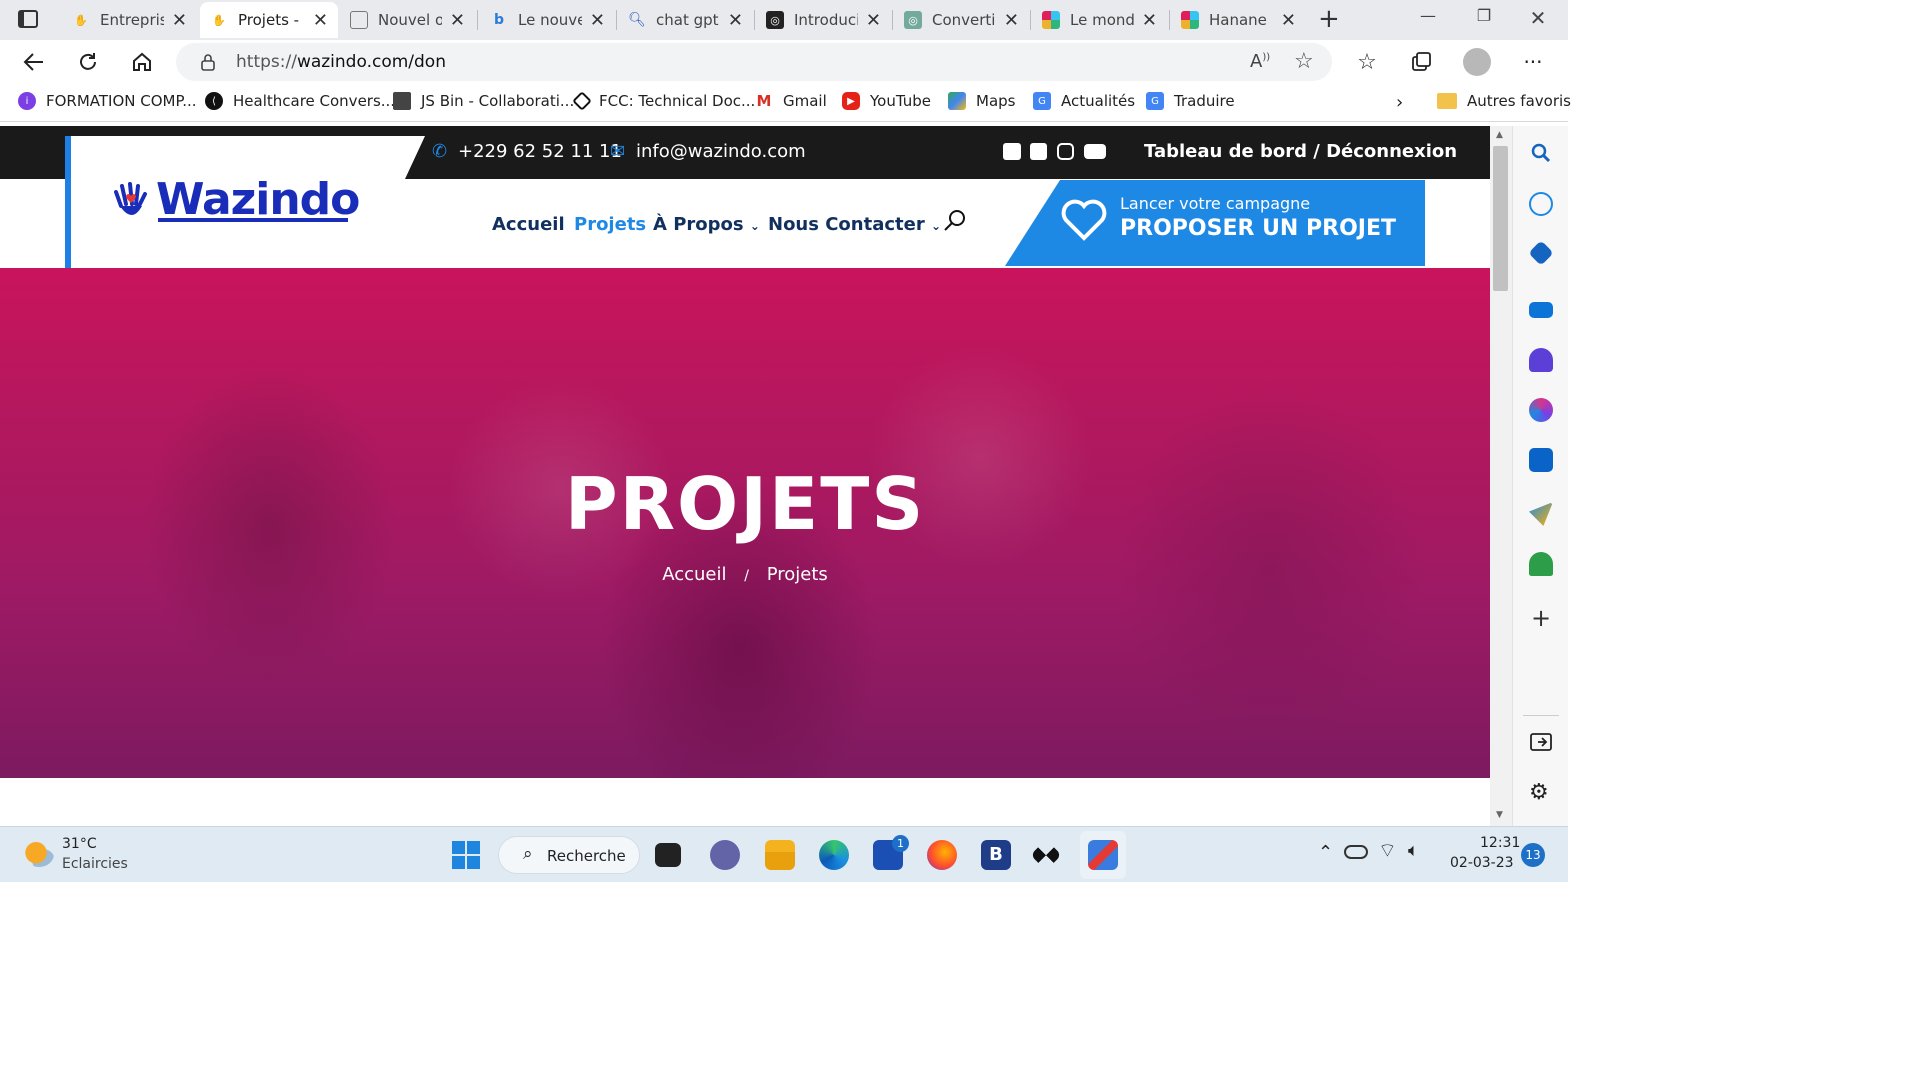 This screenshot has width=1920, height=1080. Describe the element at coordinates (725, 855) in the screenshot. I see `teams-chat-icon` at that location.